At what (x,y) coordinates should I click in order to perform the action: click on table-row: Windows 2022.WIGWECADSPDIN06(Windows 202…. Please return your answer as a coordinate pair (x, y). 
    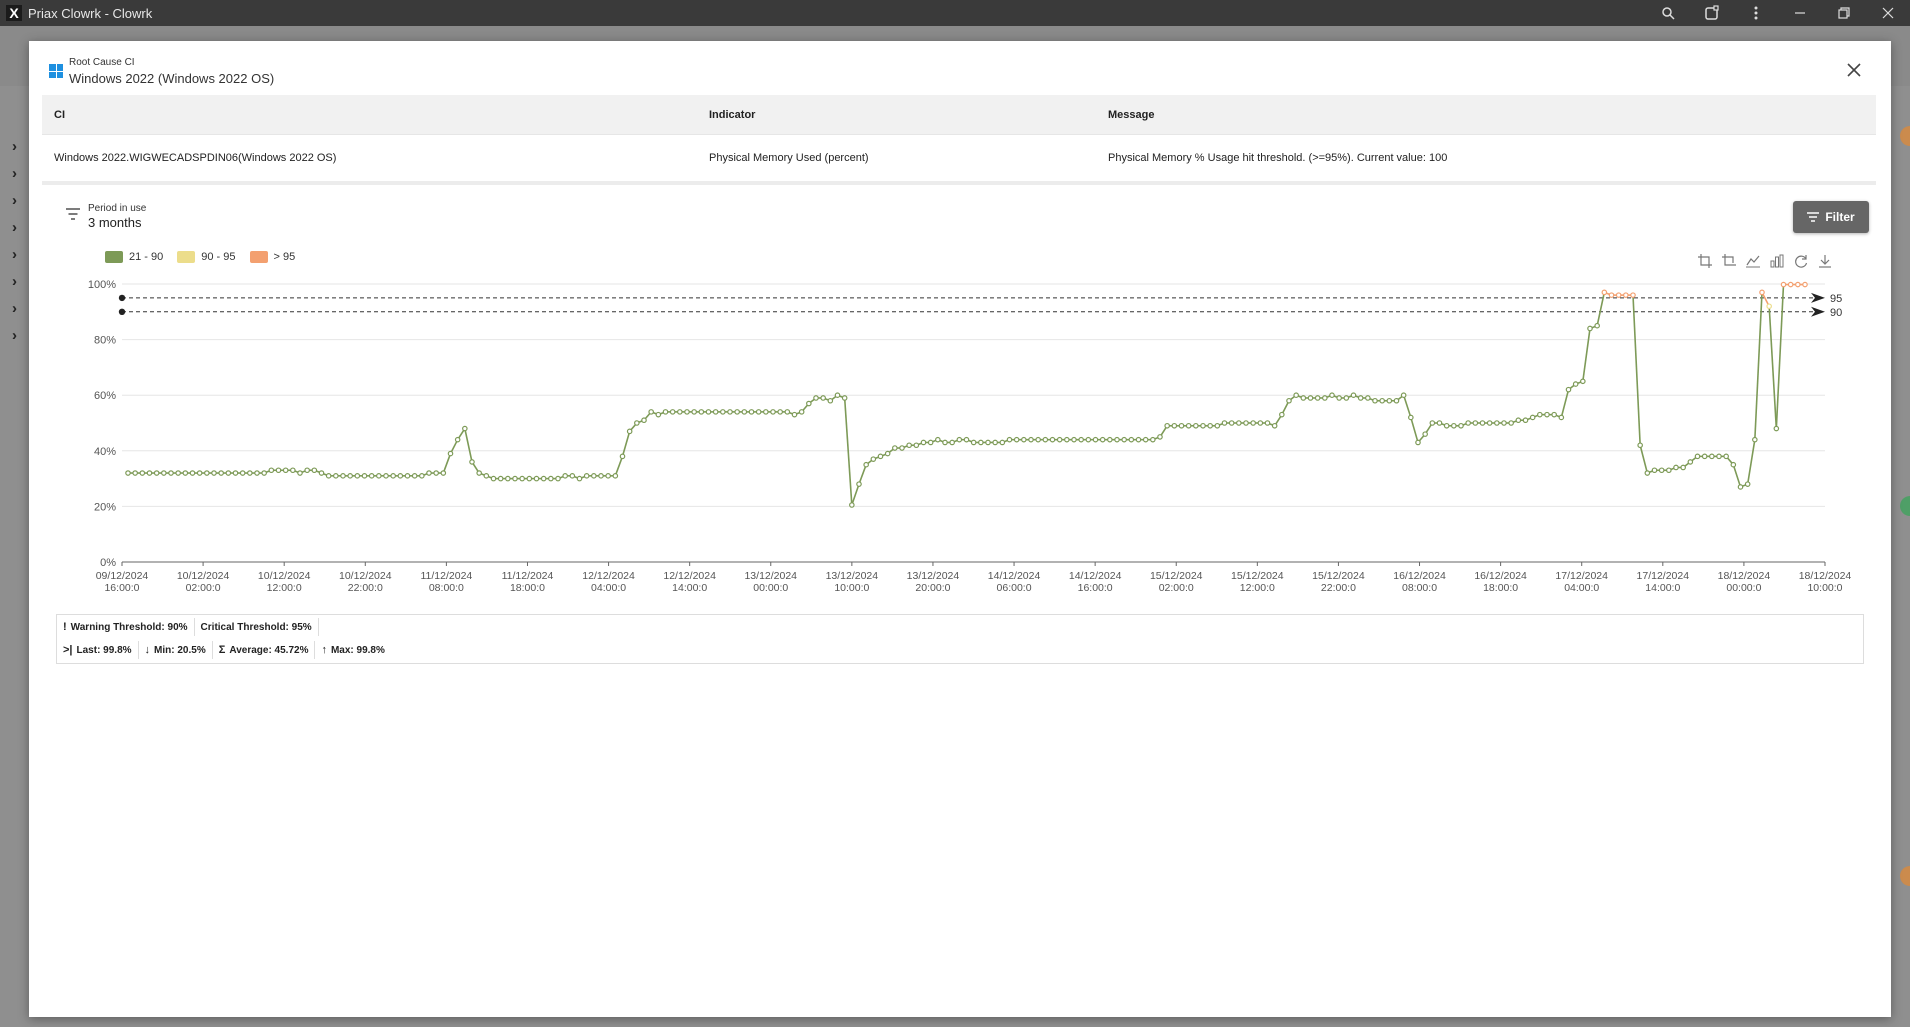
    Looking at the image, I should click on (959, 159).